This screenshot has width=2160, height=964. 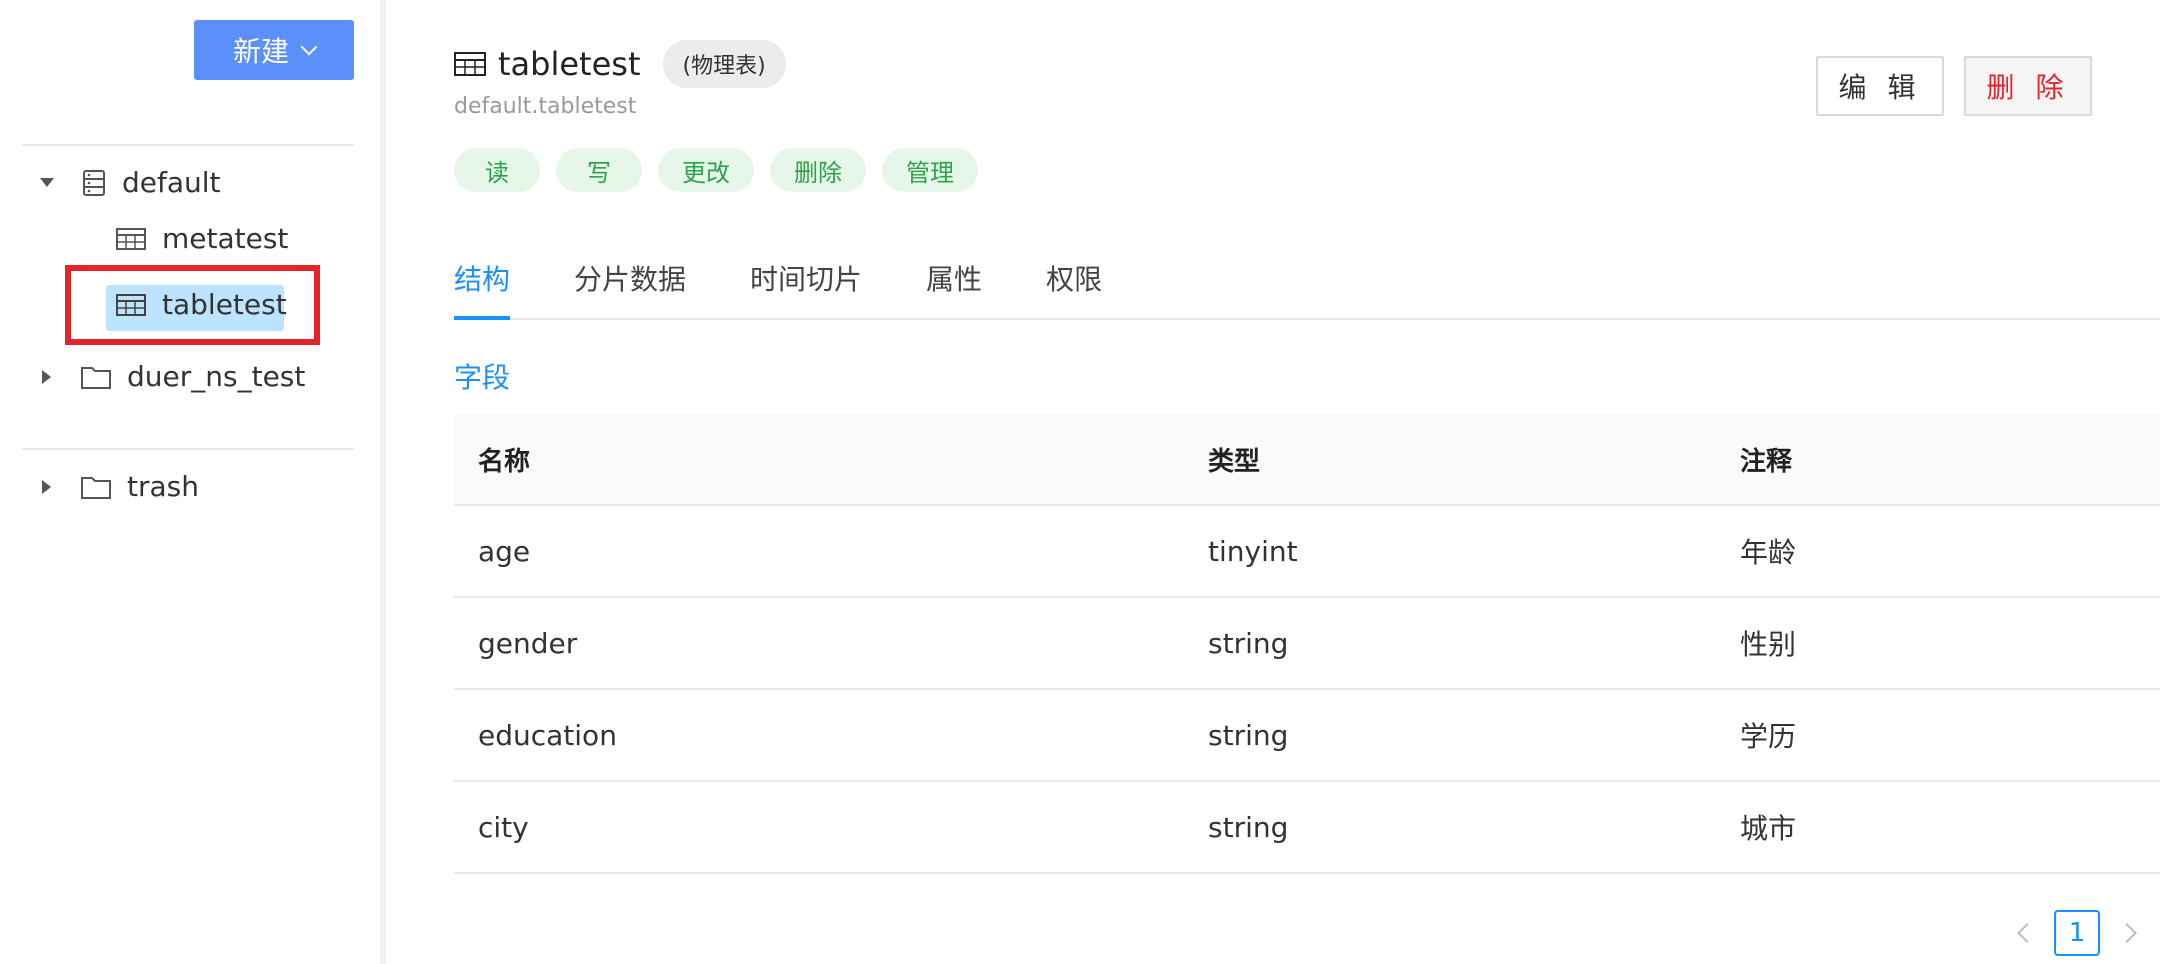 I want to click on tab-structure: 结构, so click(x=482, y=286).